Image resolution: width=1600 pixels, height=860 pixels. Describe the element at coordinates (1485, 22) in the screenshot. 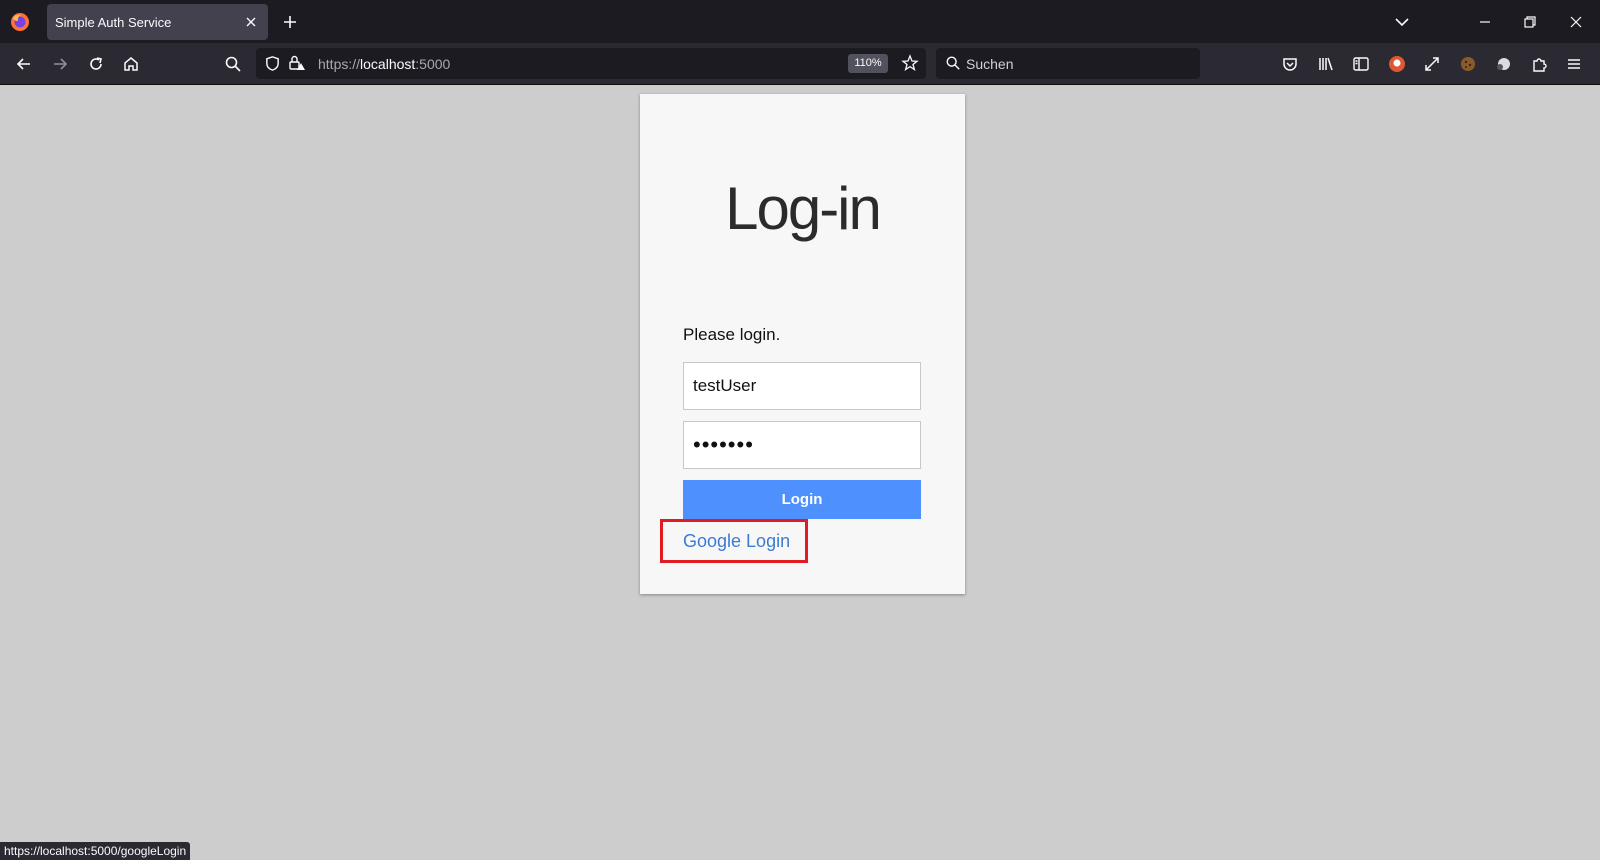

I see `minimize-window-icon` at that location.